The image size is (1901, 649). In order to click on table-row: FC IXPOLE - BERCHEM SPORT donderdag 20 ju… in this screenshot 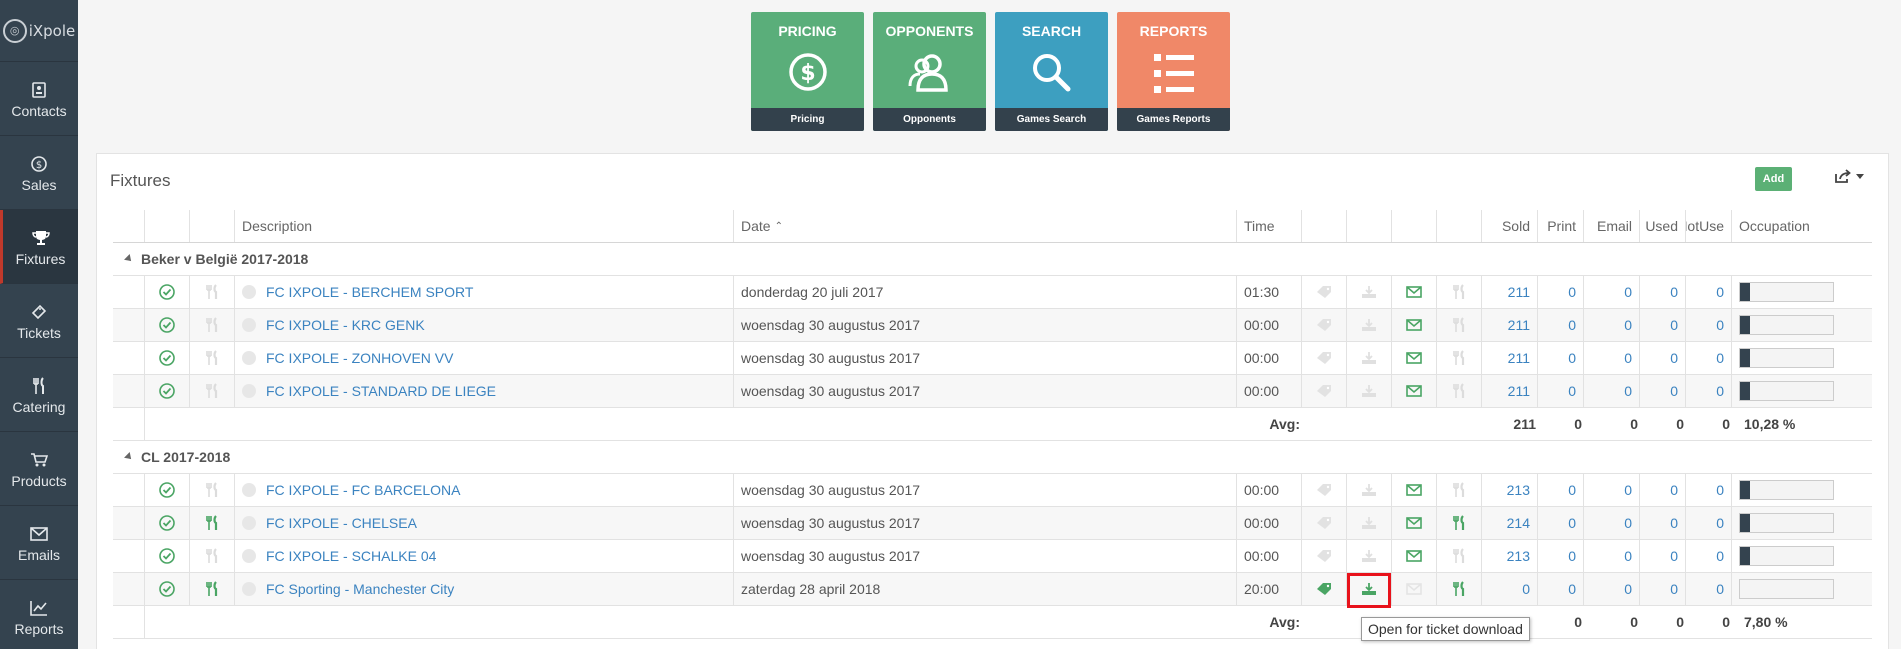, I will do `click(992, 292)`.